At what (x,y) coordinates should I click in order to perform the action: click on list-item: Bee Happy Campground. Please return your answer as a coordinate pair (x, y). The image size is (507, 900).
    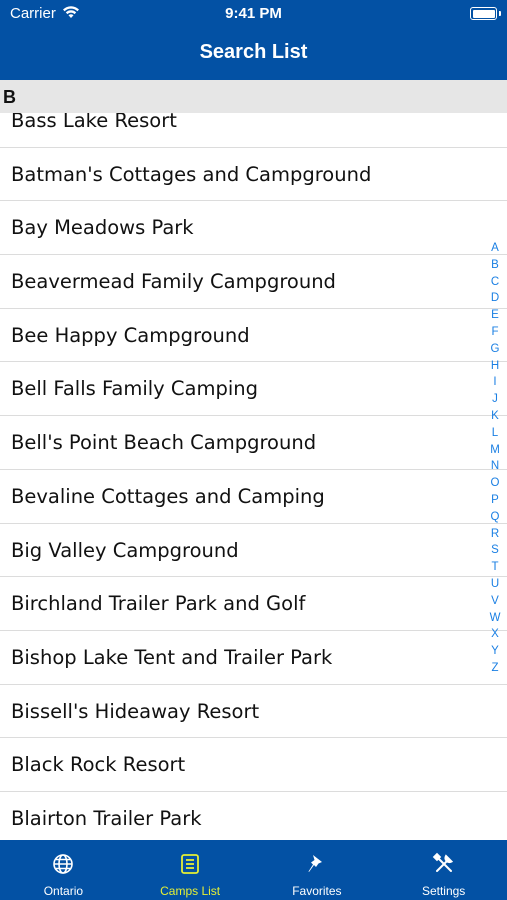
    Looking at the image, I should click on (253, 336).